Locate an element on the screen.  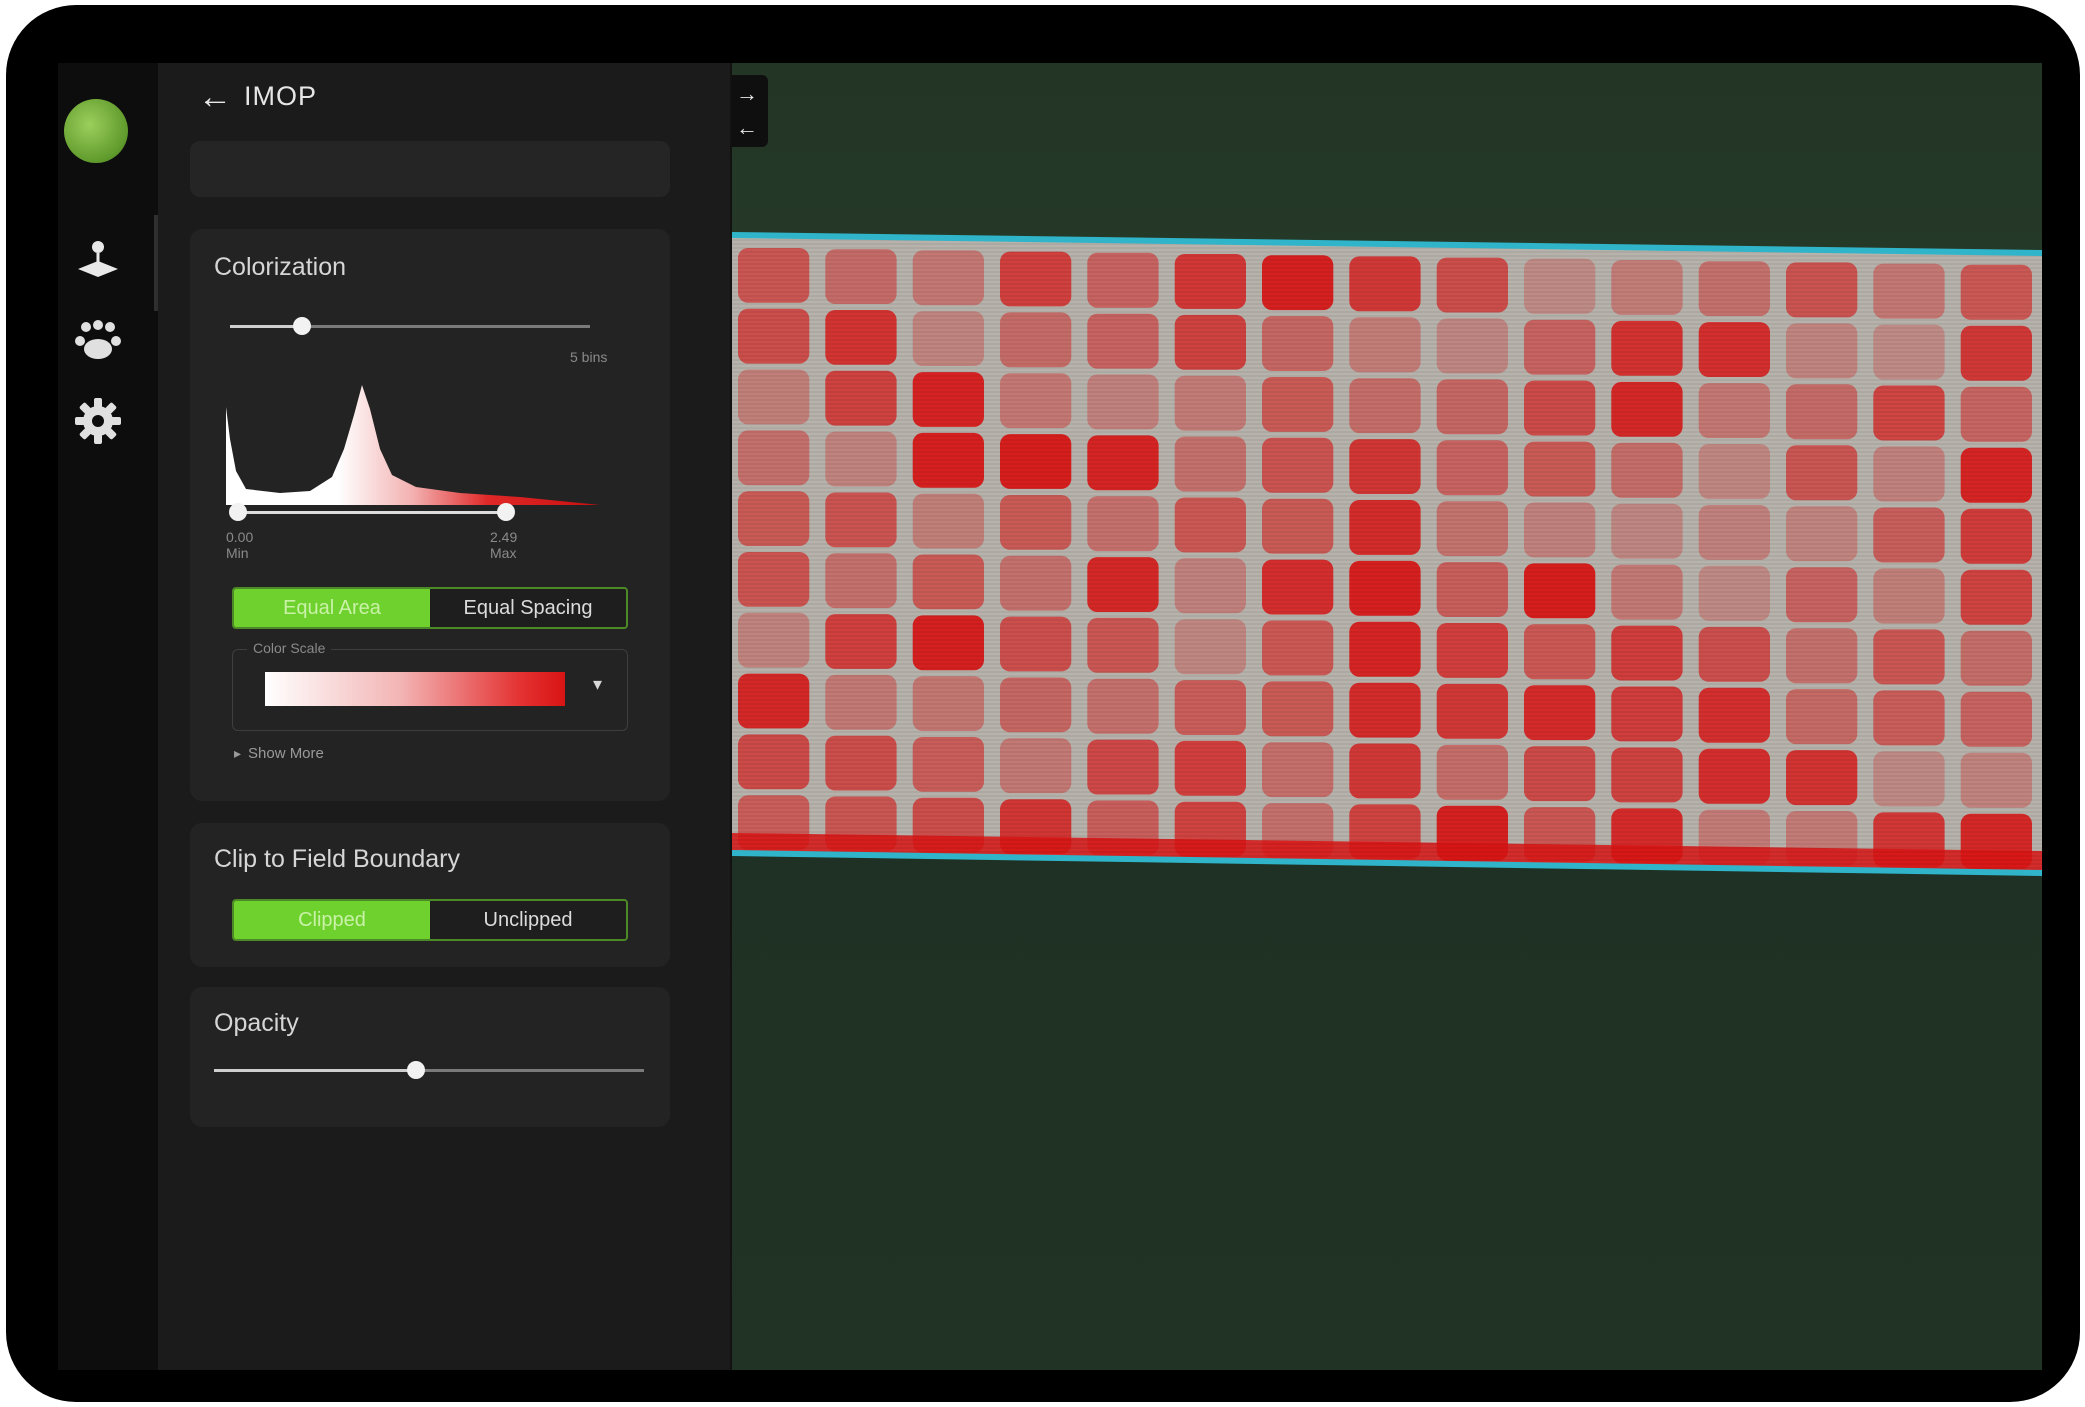
collapsed-card is located at coordinates (430, 169).